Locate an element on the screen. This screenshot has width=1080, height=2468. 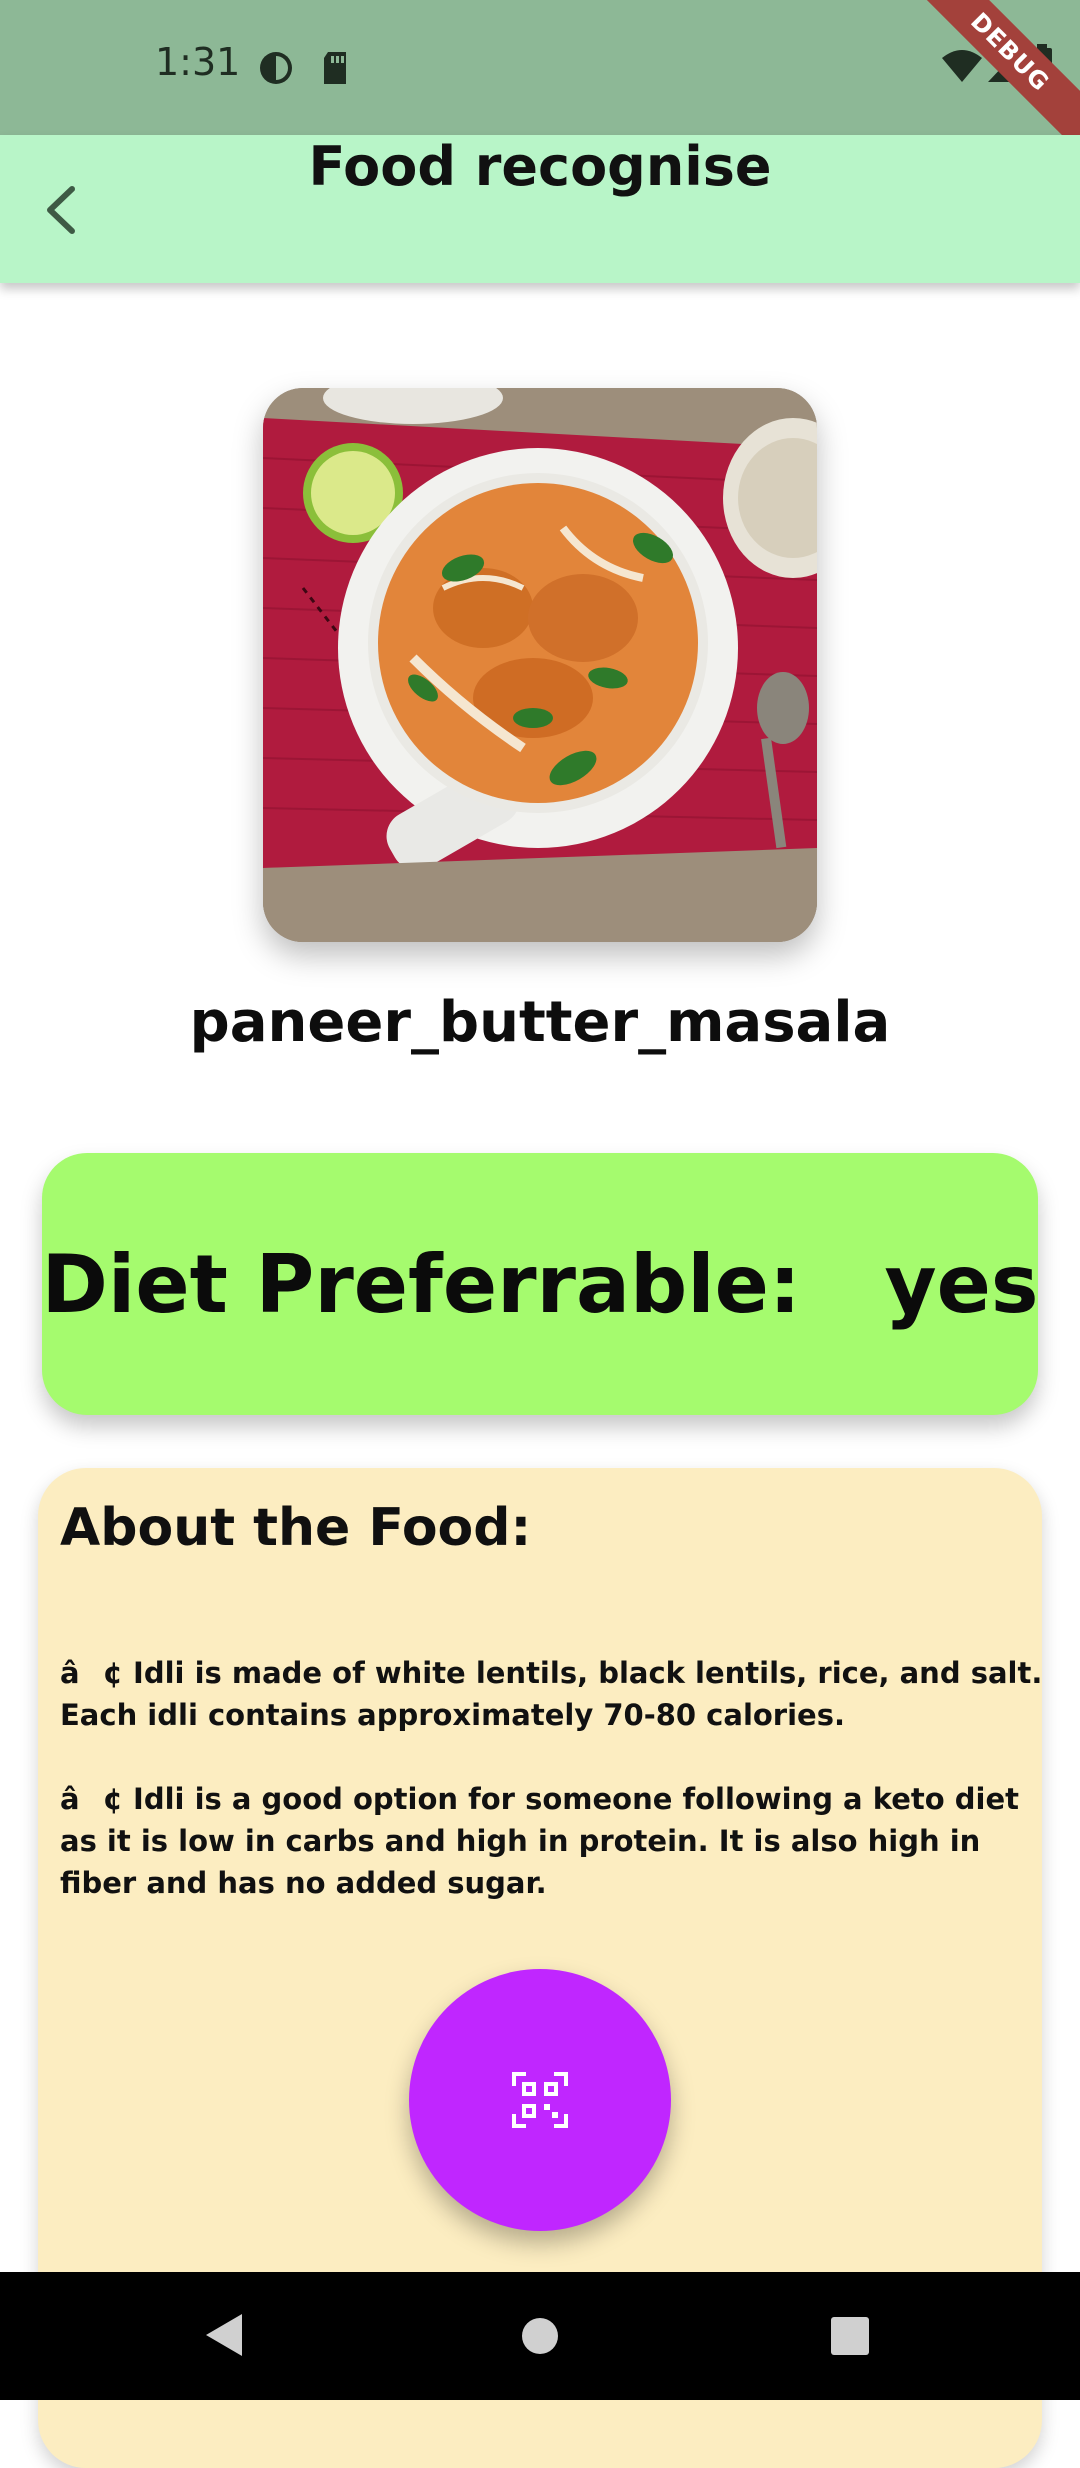
back-triangle-icon is located at coordinates (224, 2335).